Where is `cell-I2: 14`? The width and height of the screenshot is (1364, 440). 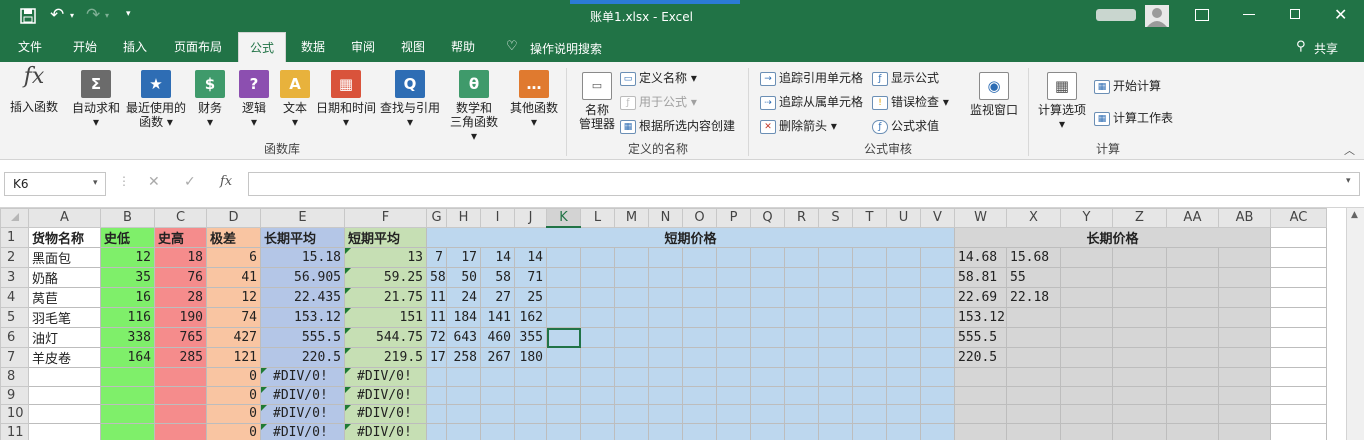
cell-I2: 14 is located at coordinates (497, 257).